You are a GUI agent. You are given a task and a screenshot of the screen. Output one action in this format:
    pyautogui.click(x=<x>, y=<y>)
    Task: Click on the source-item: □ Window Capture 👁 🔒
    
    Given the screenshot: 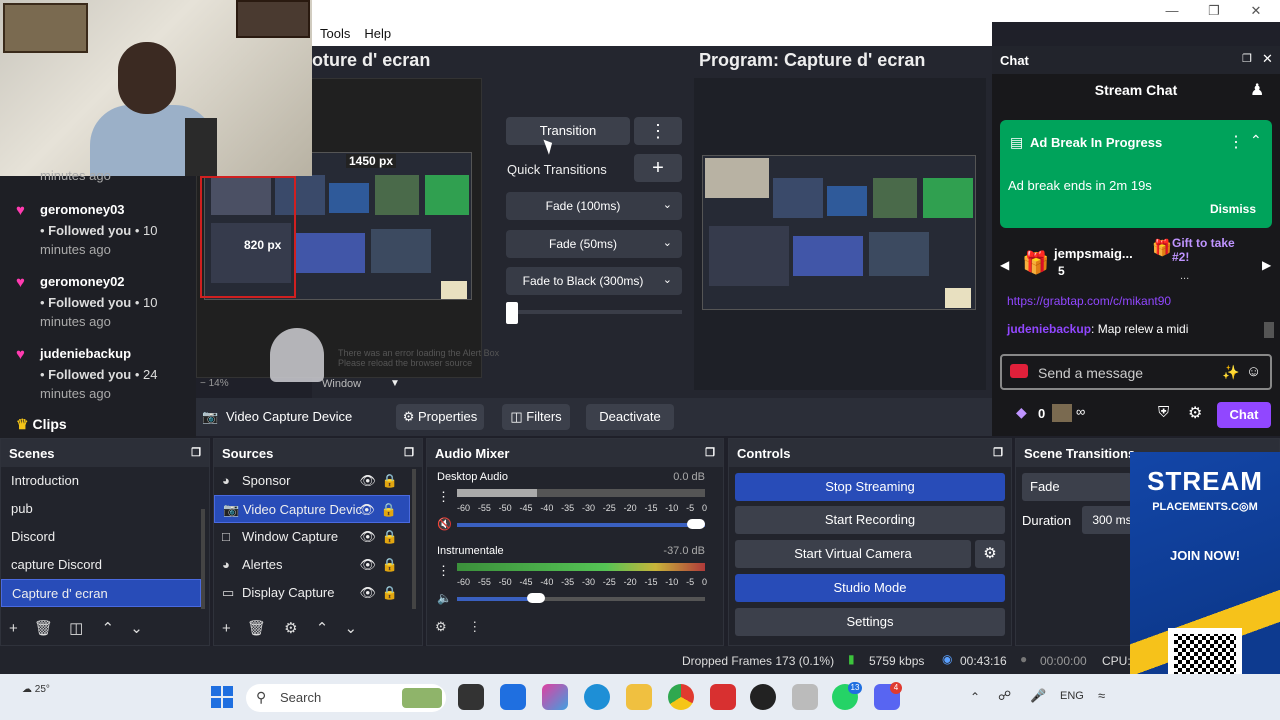 What is the action you would take?
    pyautogui.click(x=312, y=537)
    